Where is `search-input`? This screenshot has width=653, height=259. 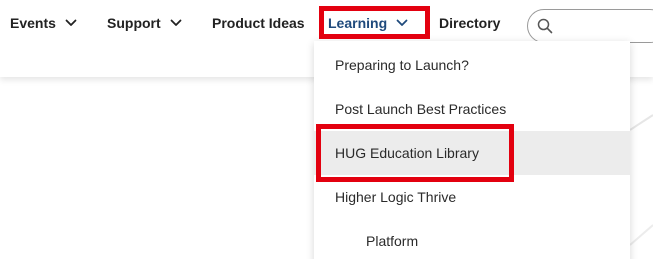
search-input is located at coordinates (590, 26).